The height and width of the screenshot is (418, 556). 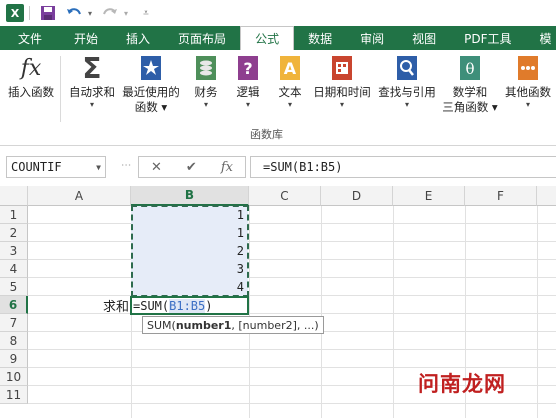 What do you see at coordinates (206, 68) in the screenshot?
I see `coins-icon` at bounding box center [206, 68].